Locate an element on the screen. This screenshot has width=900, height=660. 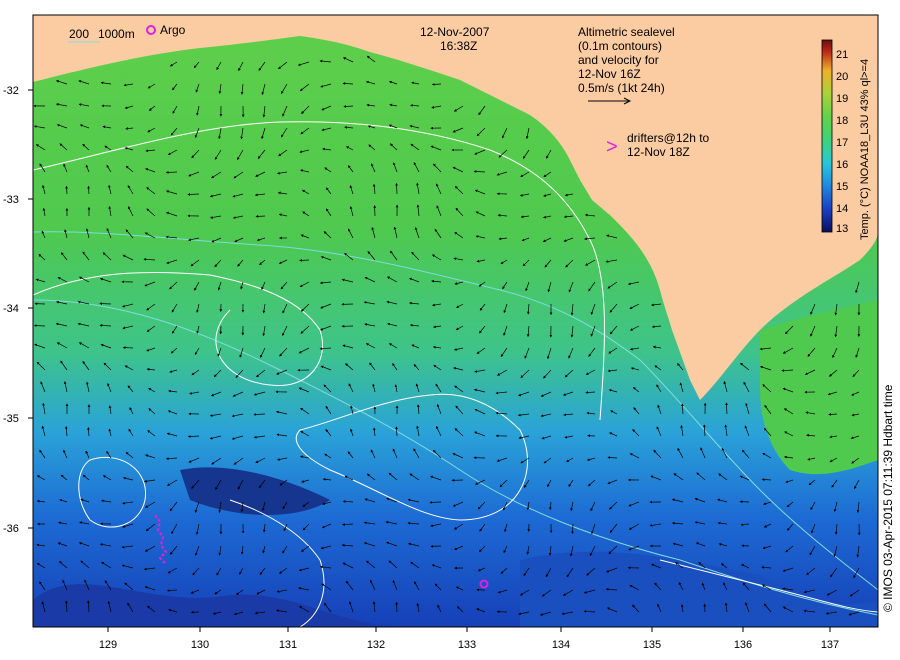
x-tick-label: 130 is located at coordinates (200, 645).